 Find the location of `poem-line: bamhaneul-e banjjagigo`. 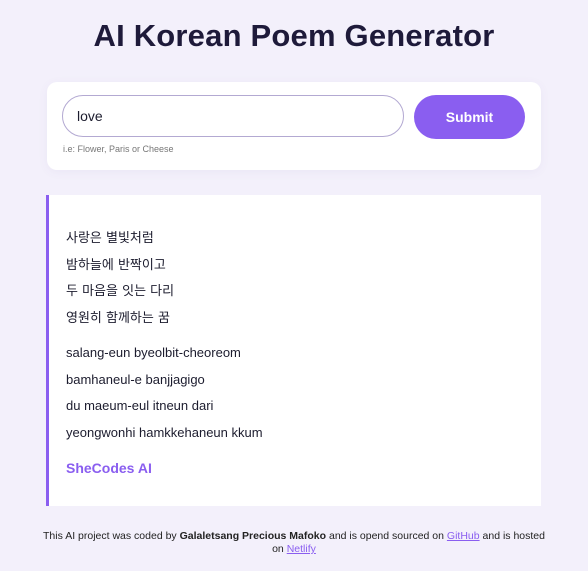

poem-line: bamhaneul-e banjjagigo is located at coordinates (135, 379).